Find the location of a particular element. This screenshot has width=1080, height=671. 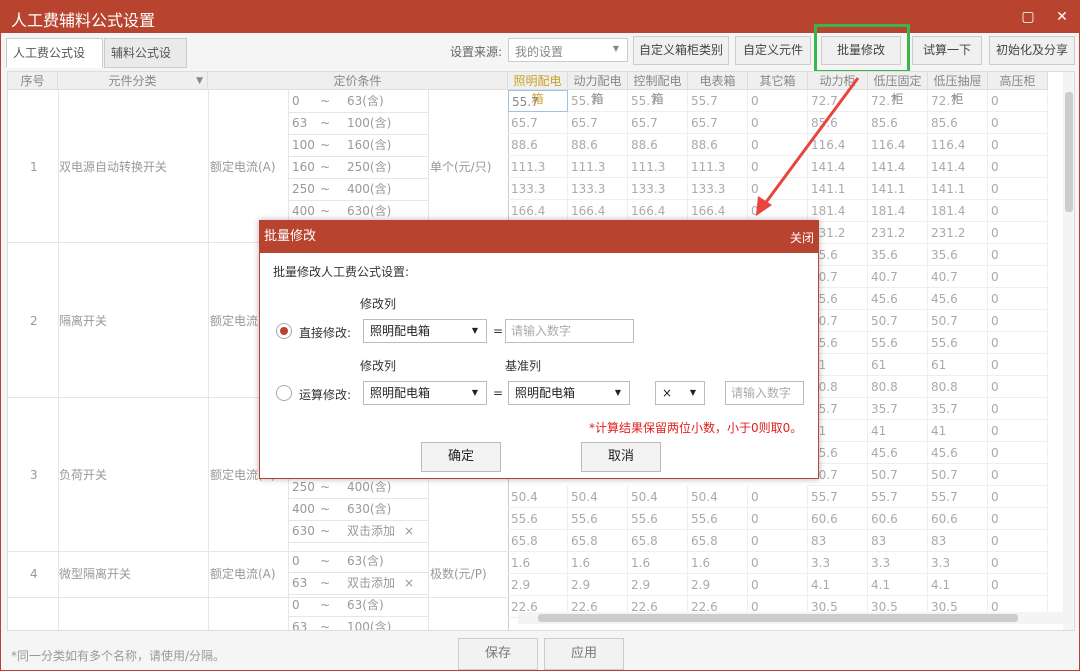

base-col-select: 照明配电箱 ▼ is located at coordinates (569, 393).